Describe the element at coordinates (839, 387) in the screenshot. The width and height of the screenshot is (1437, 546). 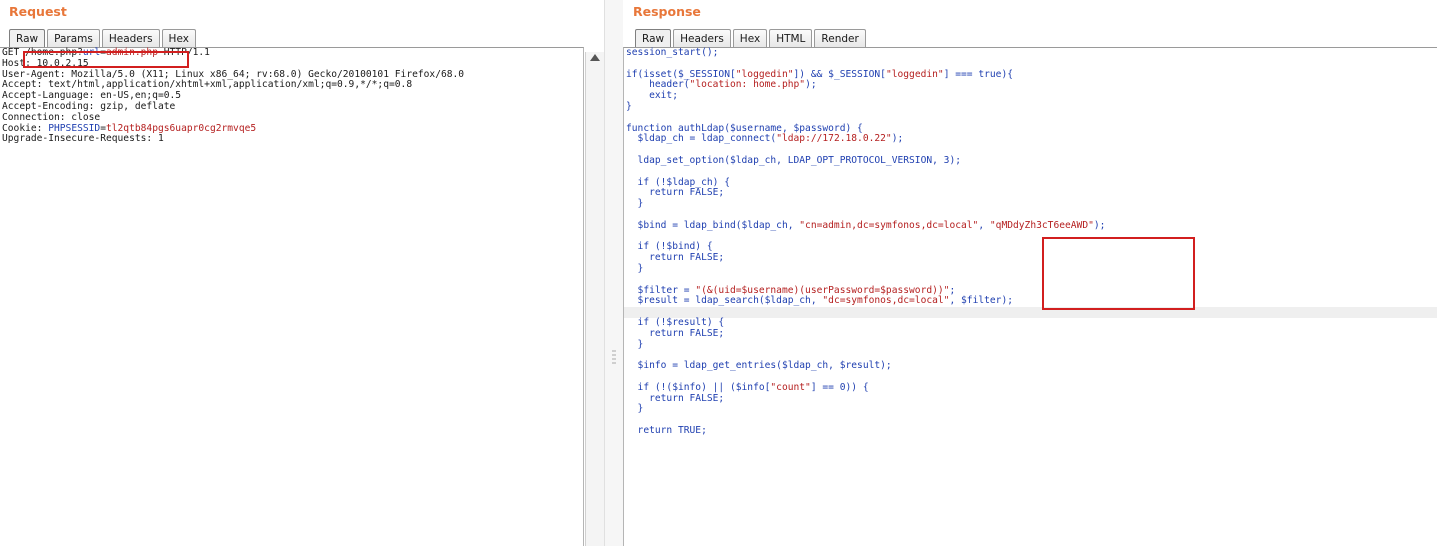
I see `code-token: ] == 0)) {` at that location.